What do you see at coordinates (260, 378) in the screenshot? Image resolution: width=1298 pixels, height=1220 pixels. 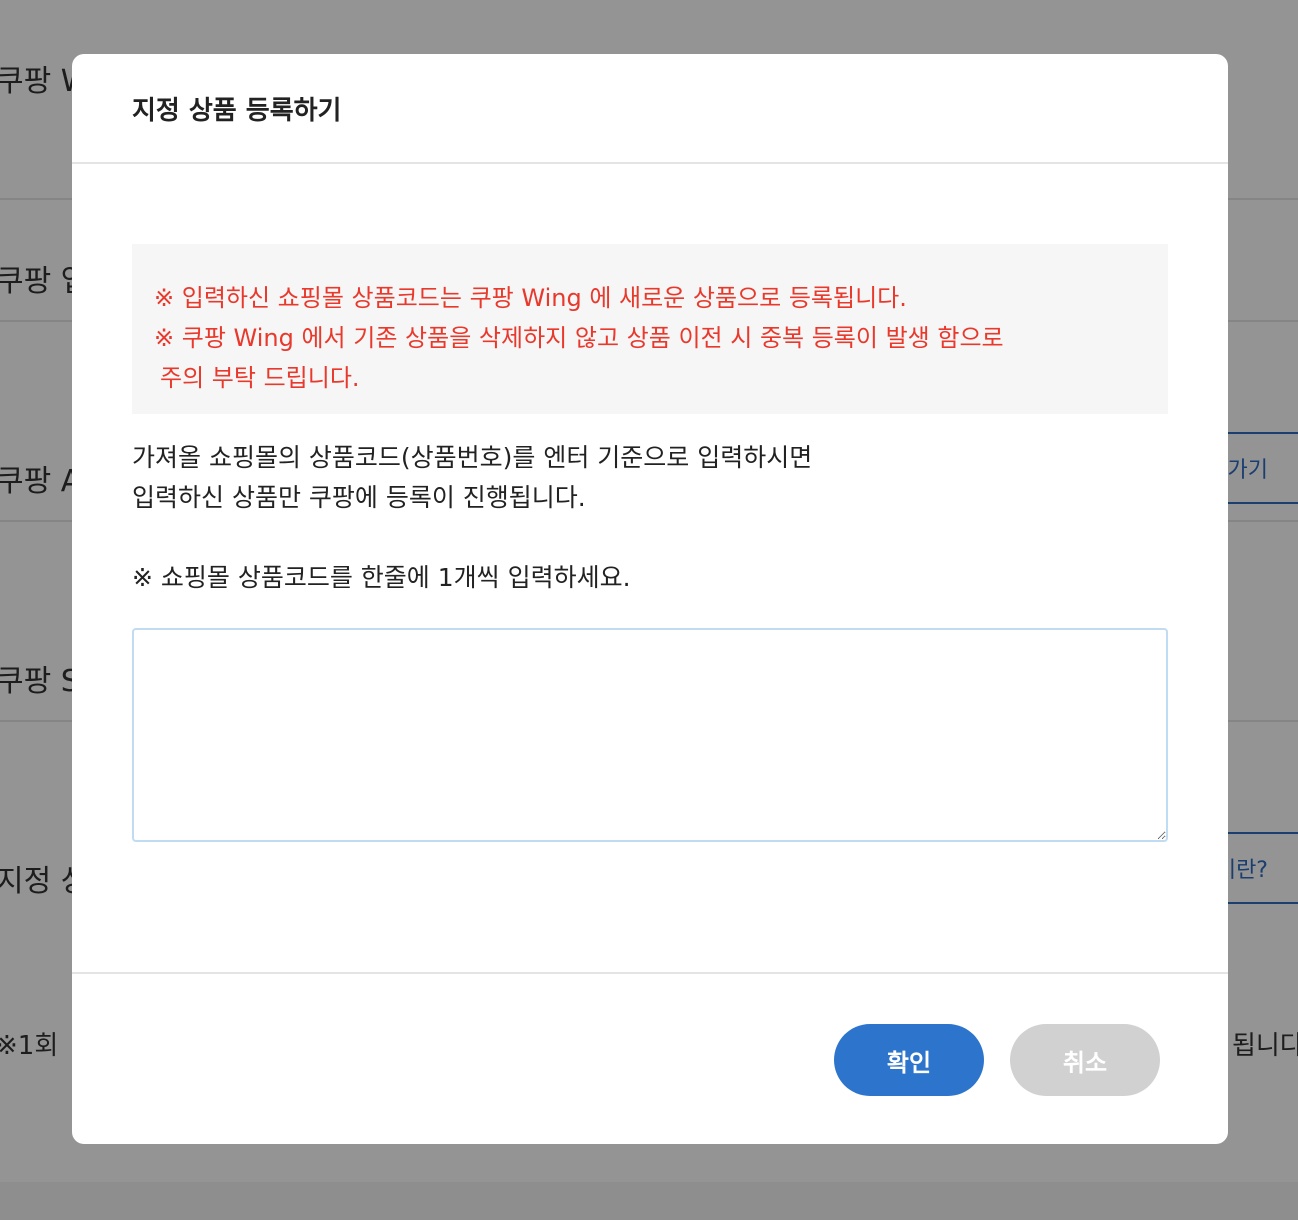 I see `warning-line: 주의 부탁 드립니다.` at bounding box center [260, 378].